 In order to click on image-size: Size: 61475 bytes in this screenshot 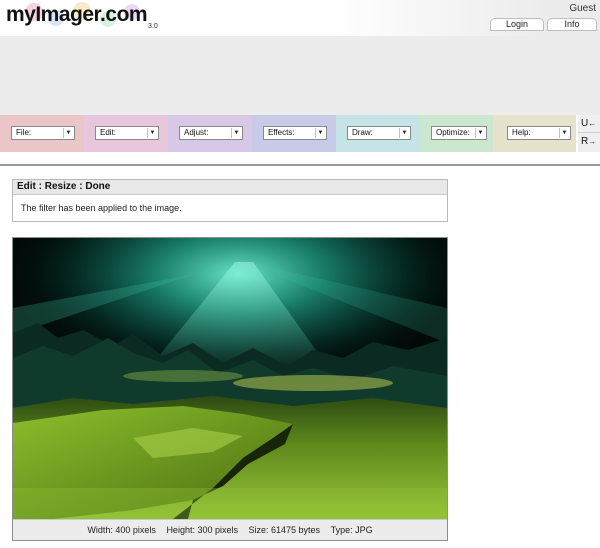, I will do `click(284, 530)`.